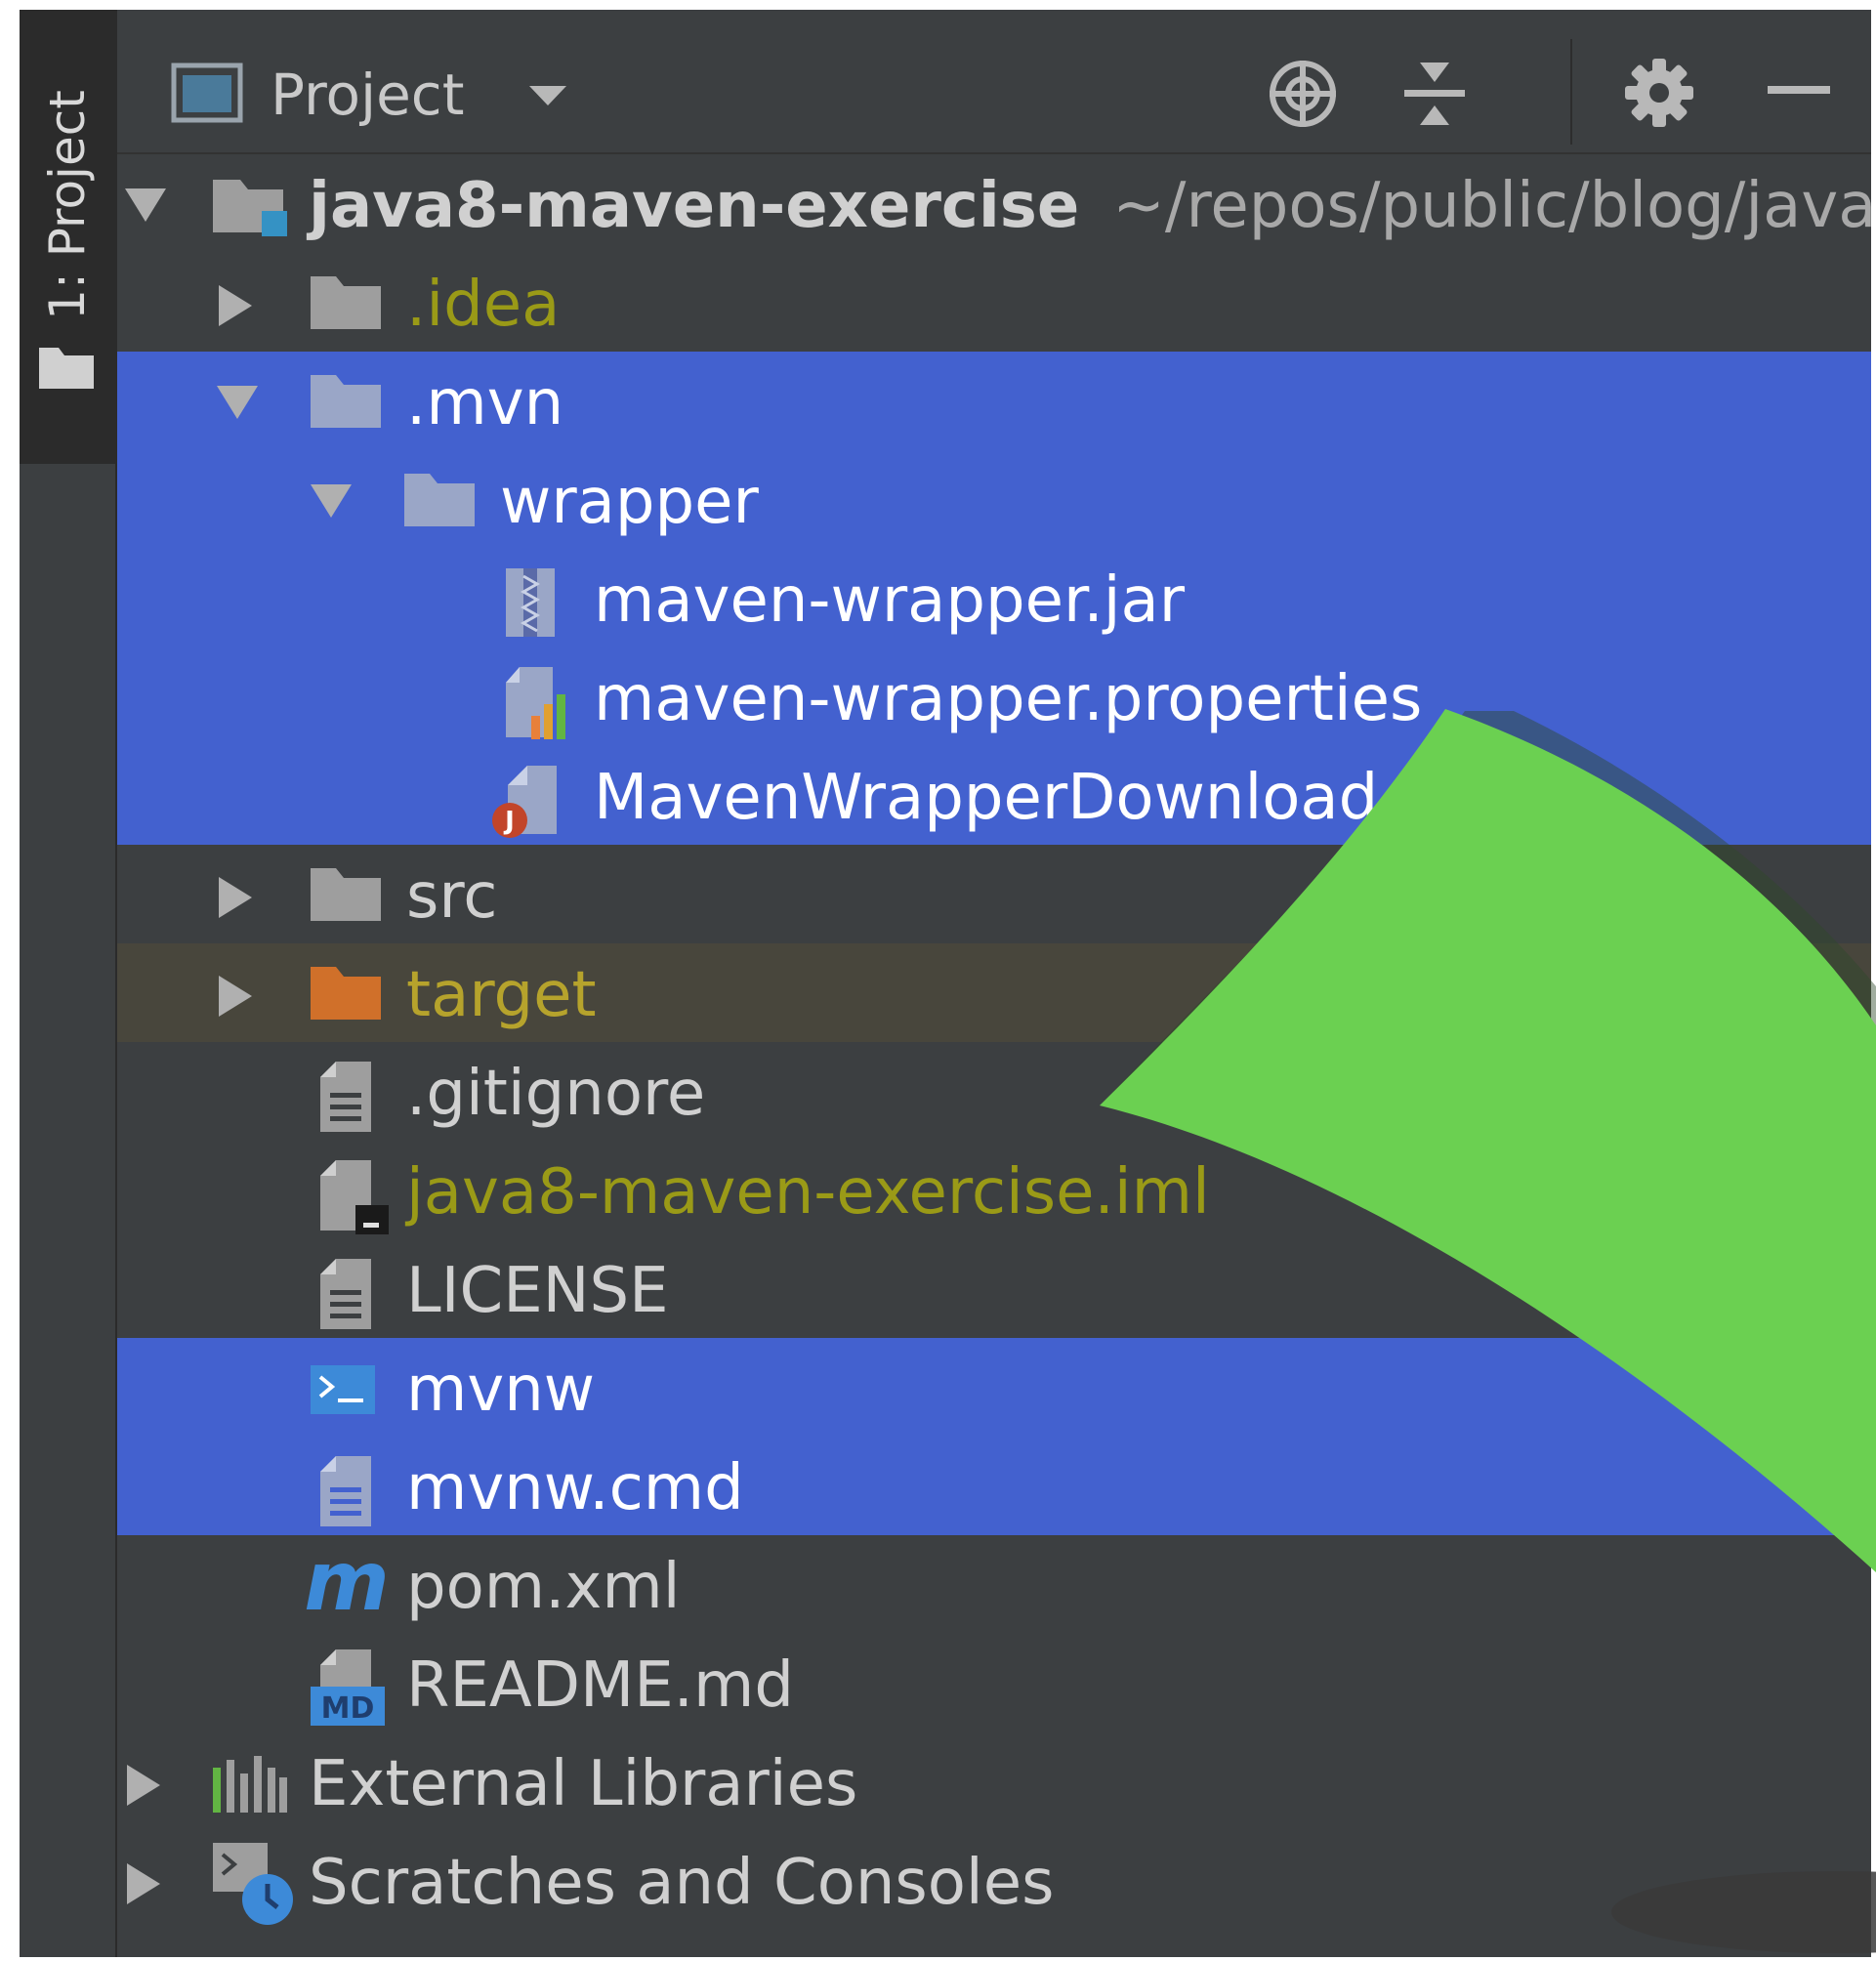  What do you see at coordinates (994, 82) in the screenshot?
I see `project-header: Project` at bounding box center [994, 82].